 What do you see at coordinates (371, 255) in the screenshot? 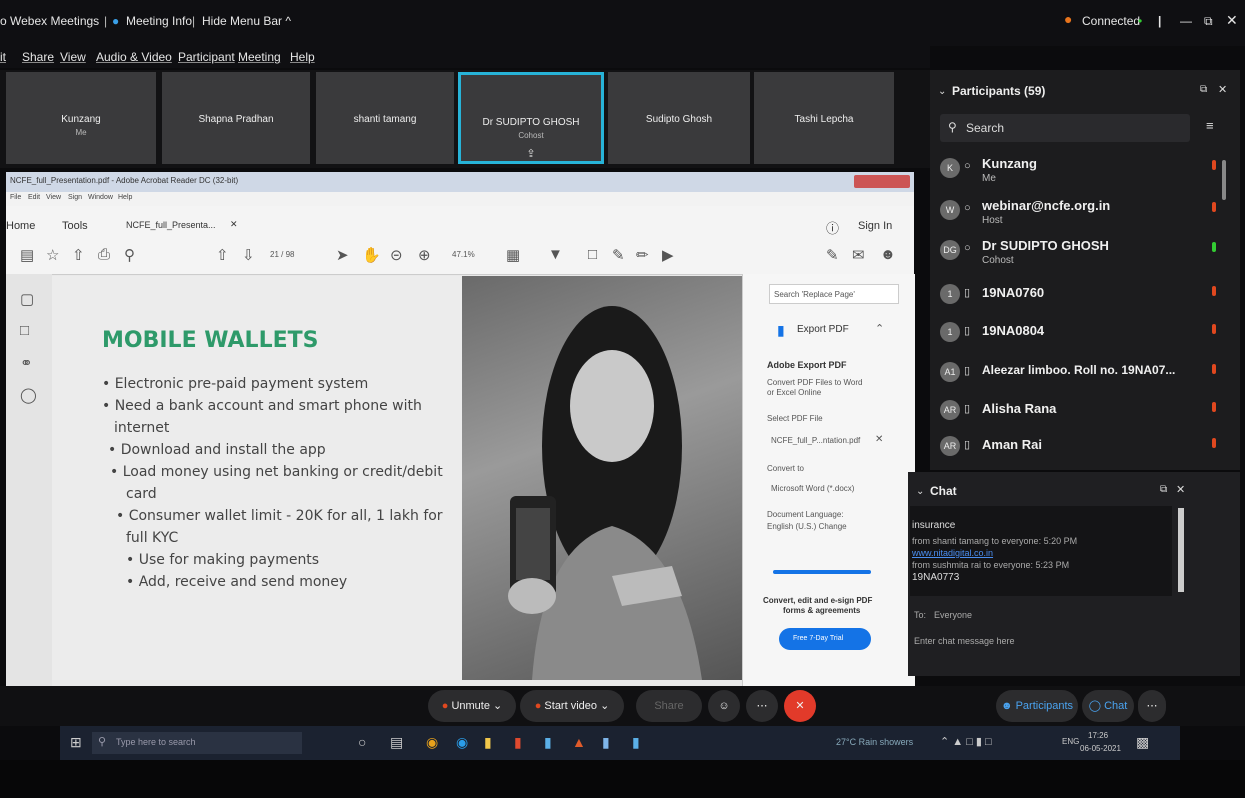
I see `hand-tool-icon: ✋` at bounding box center [371, 255].